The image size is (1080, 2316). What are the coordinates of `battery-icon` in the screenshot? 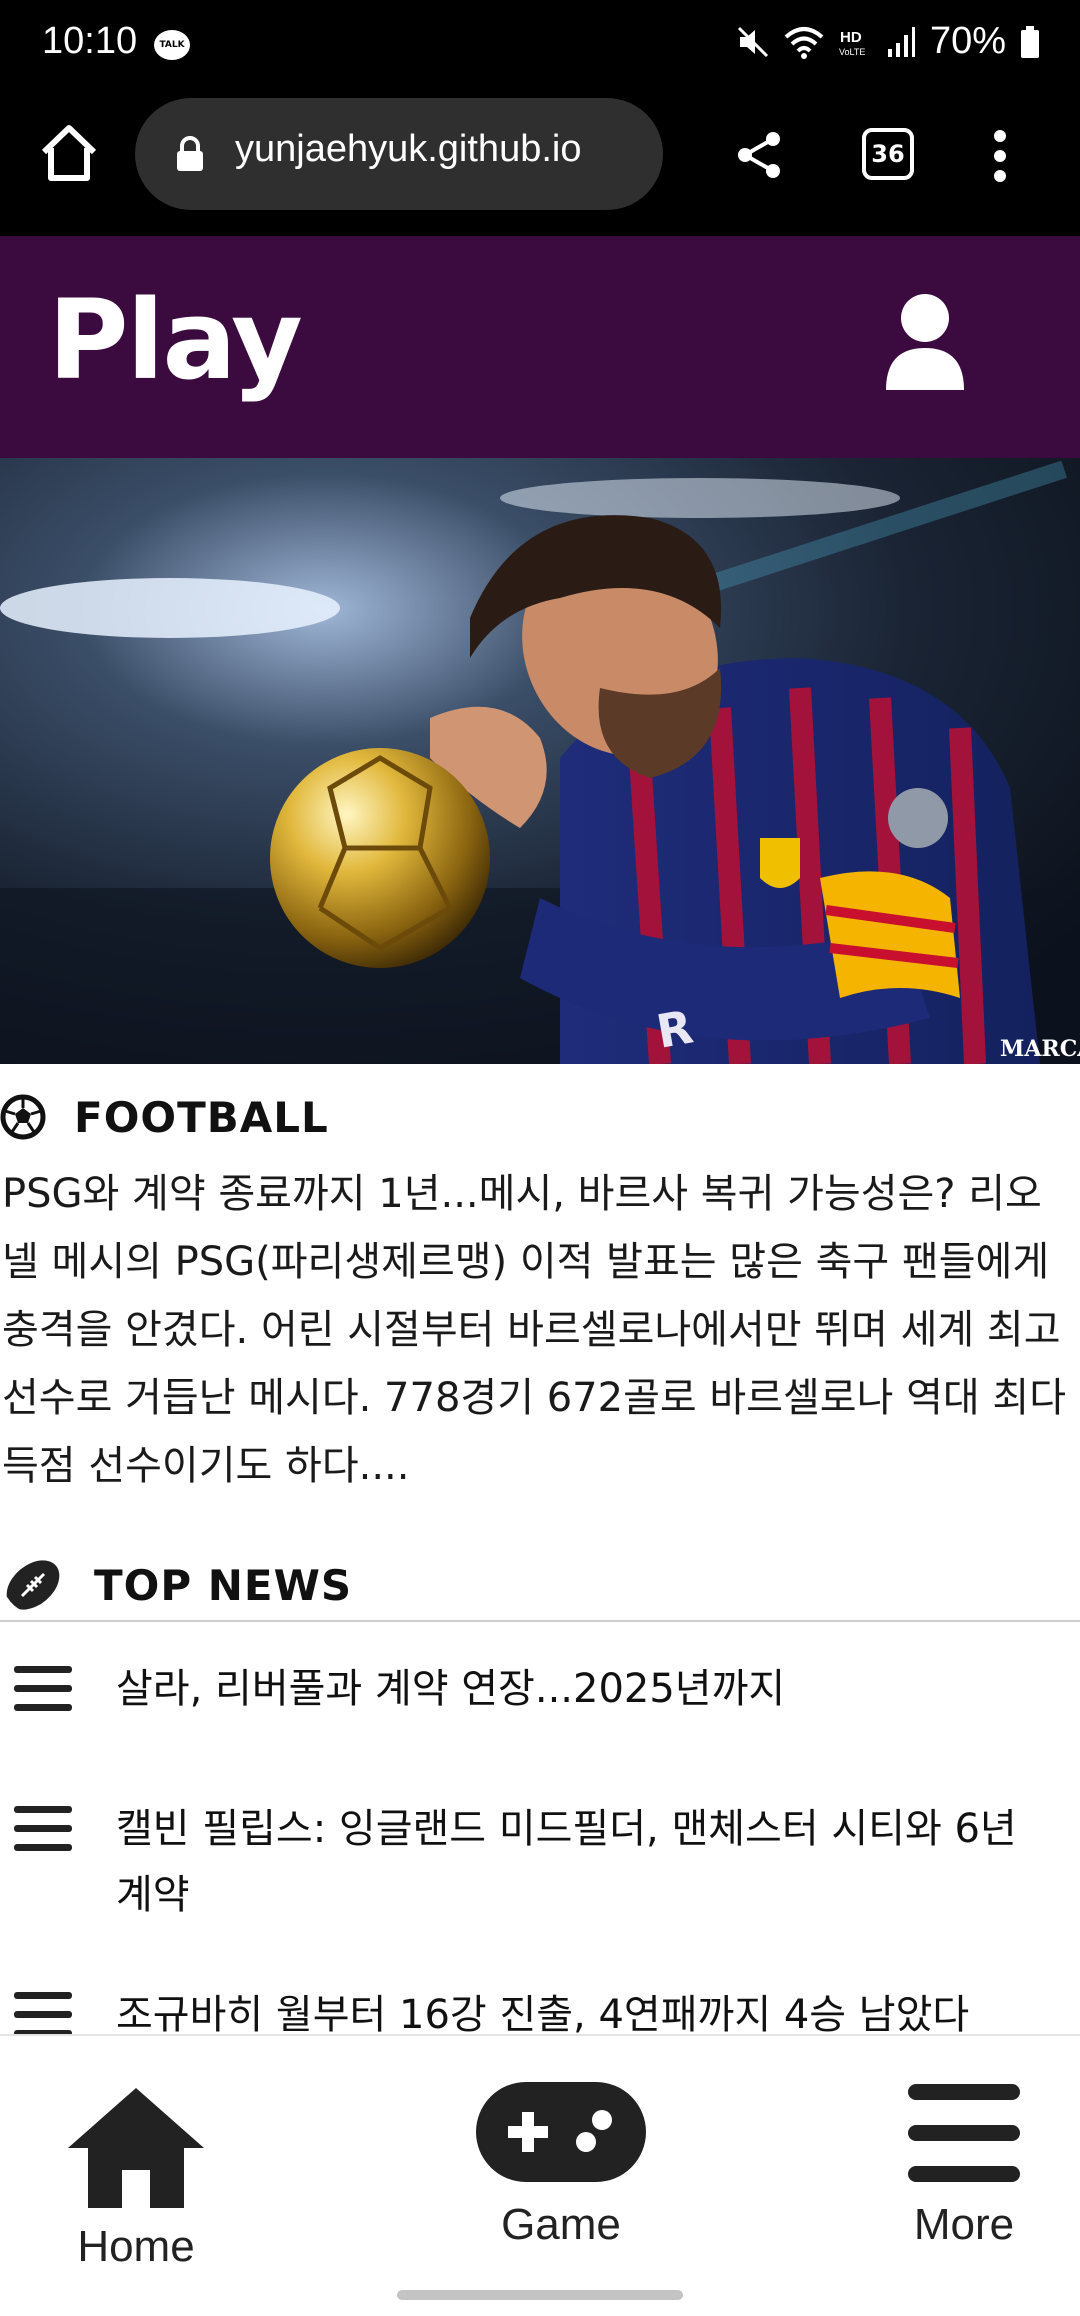 It's located at (1030, 41).